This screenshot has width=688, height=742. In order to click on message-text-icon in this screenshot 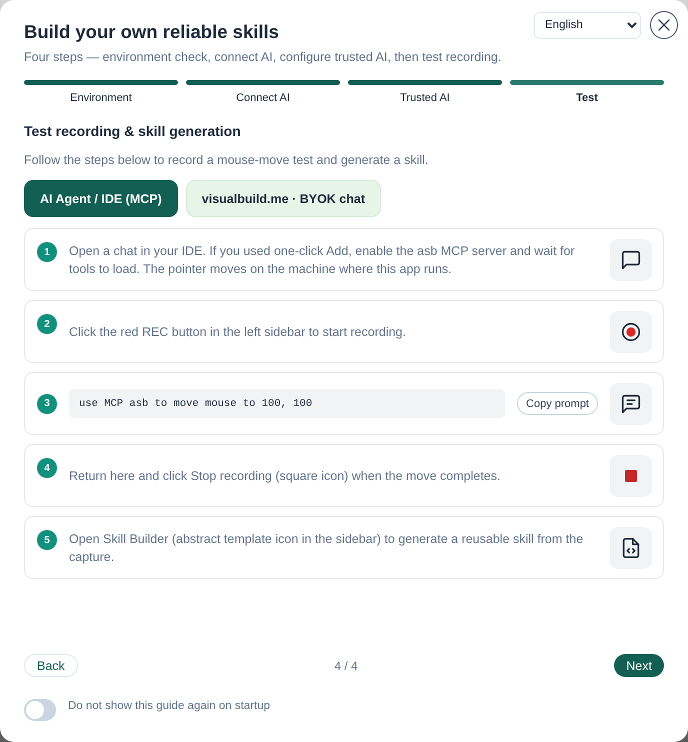, I will do `click(631, 403)`.